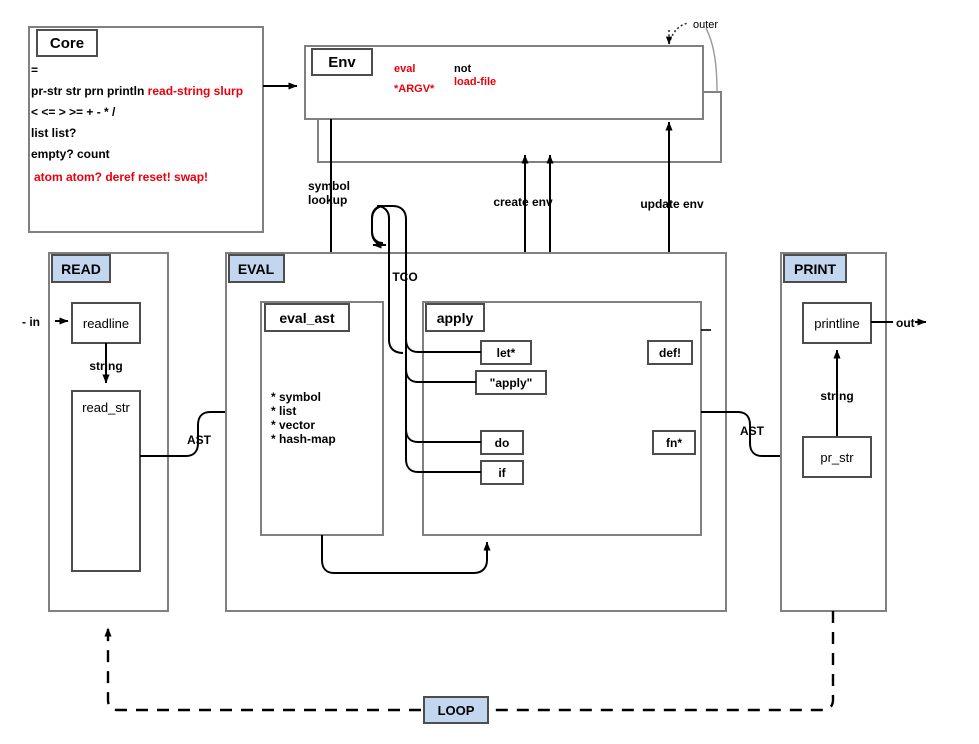  Describe the element at coordinates (469, 667) in the screenshot. I see `loop-connector: LOOP` at that location.